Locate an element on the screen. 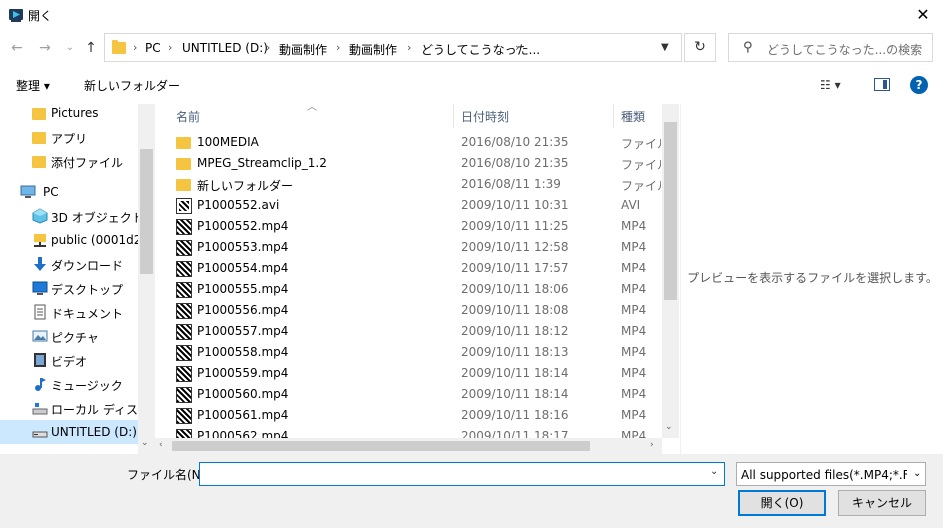 This screenshot has height=528, width=943. file-name: 100MEDIA is located at coordinates (228, 142).